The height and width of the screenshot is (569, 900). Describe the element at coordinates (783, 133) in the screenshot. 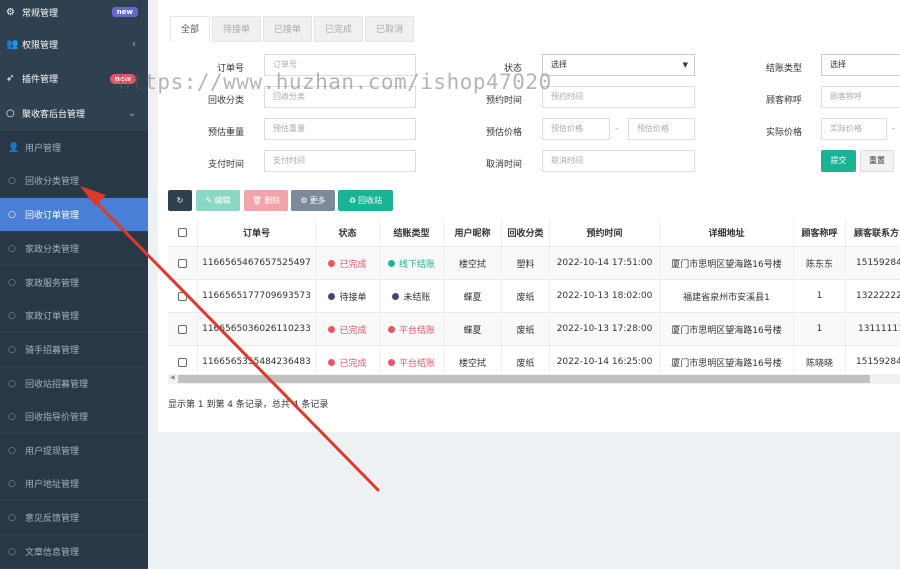

I see `real-price-label: 实际价格` at that location.